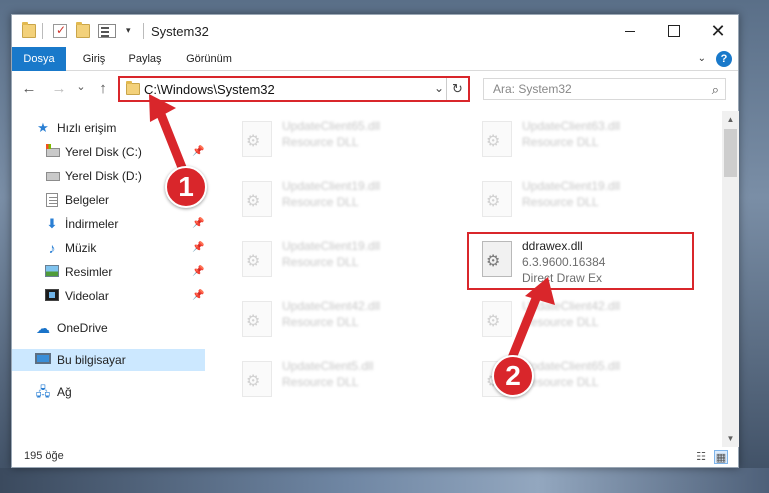 The width and height of the screenshot is (769, 493). I want to click on list-item: UpdateClient5.dll Resource DLL, so click(345, 379).